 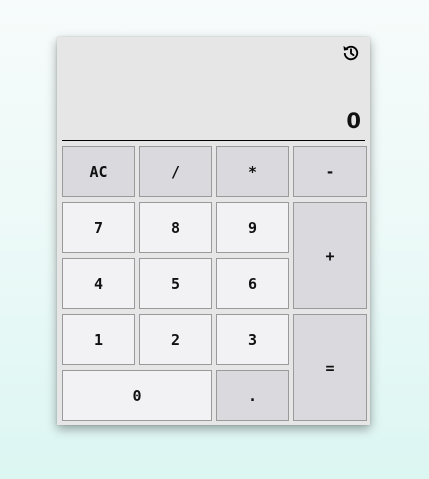 What do you see at coordinates (330, 367) in the screenshot?
I see `equals-button: =` at bounding box center [330, 367].